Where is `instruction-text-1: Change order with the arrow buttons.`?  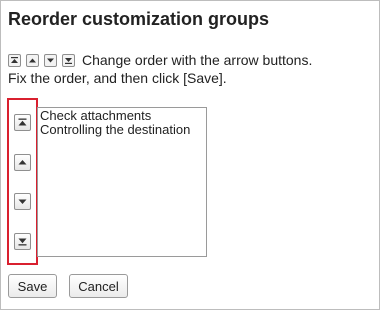 instruction-text-1: Change order with the arrow buttons. is located at coordinates (197, 60).